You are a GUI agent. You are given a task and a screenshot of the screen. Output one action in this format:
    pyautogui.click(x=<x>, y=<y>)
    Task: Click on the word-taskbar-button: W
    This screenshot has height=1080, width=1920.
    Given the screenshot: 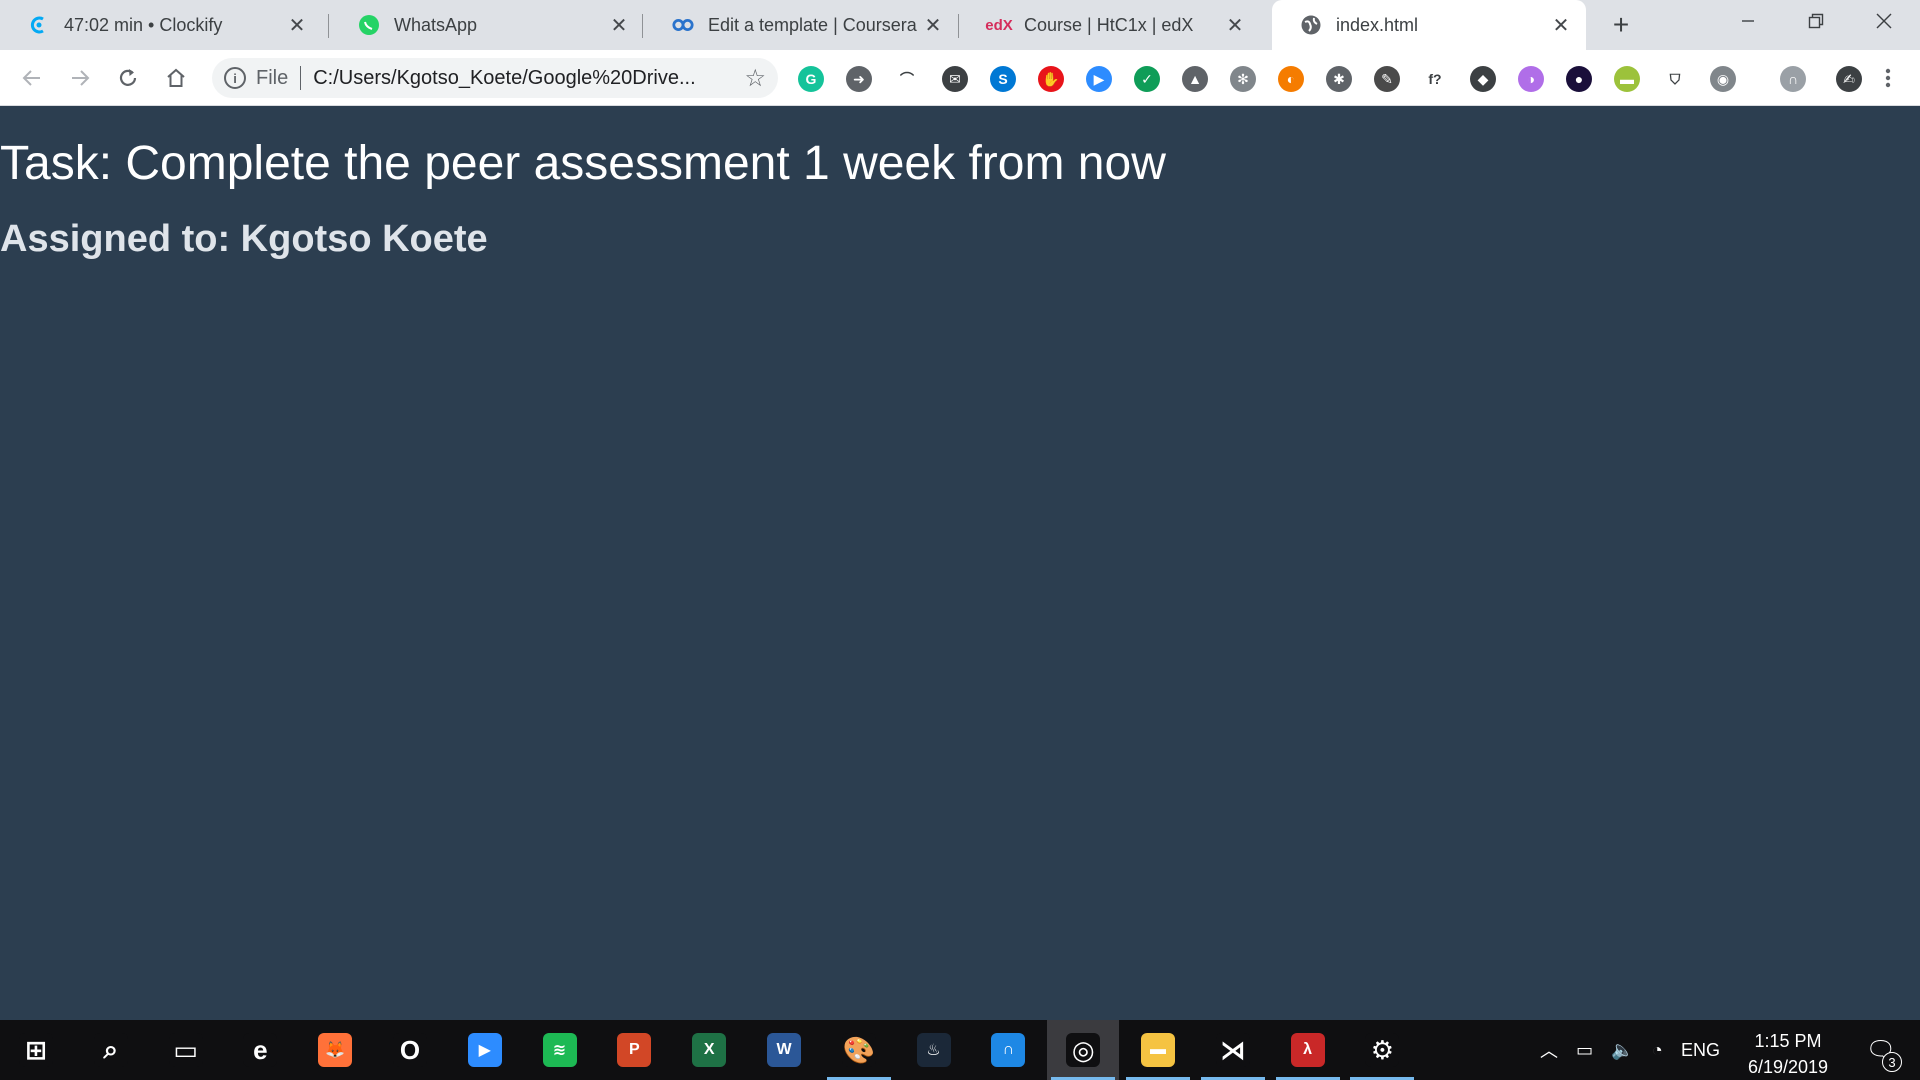 What is the action you would take?
    pyautogui.click(x=784, y=1050)
    